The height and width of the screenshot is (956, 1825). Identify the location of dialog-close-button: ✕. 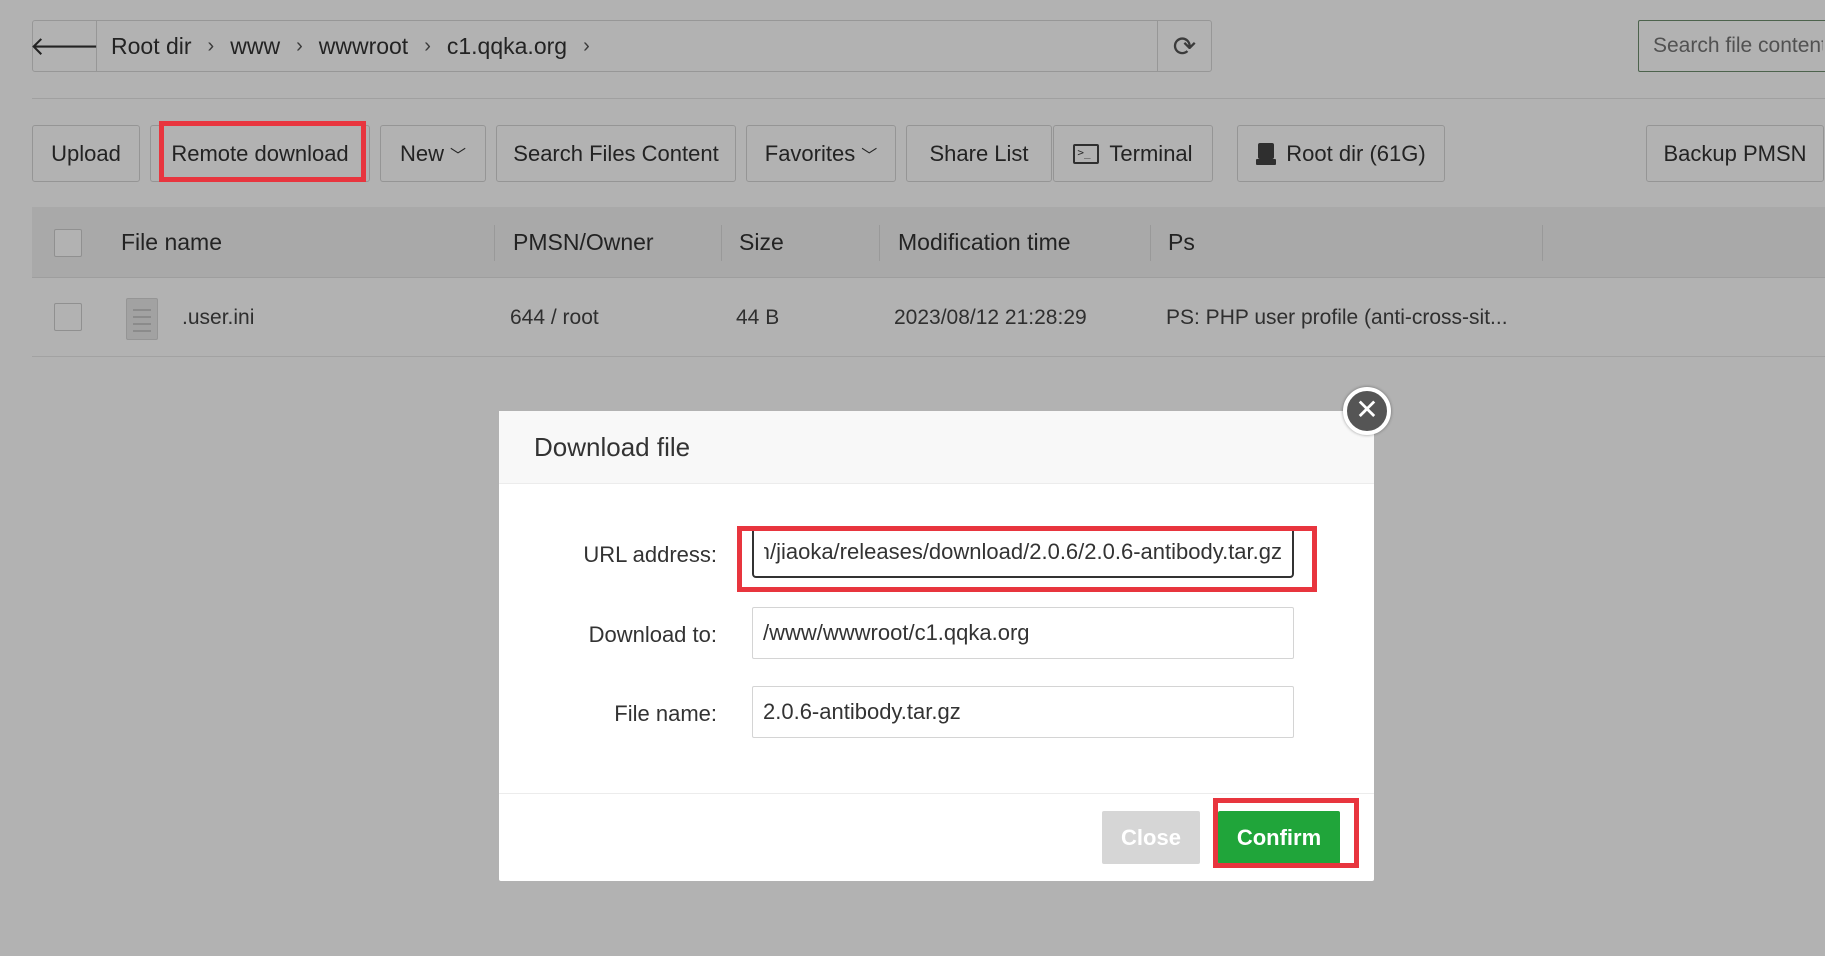
(1367, 411).